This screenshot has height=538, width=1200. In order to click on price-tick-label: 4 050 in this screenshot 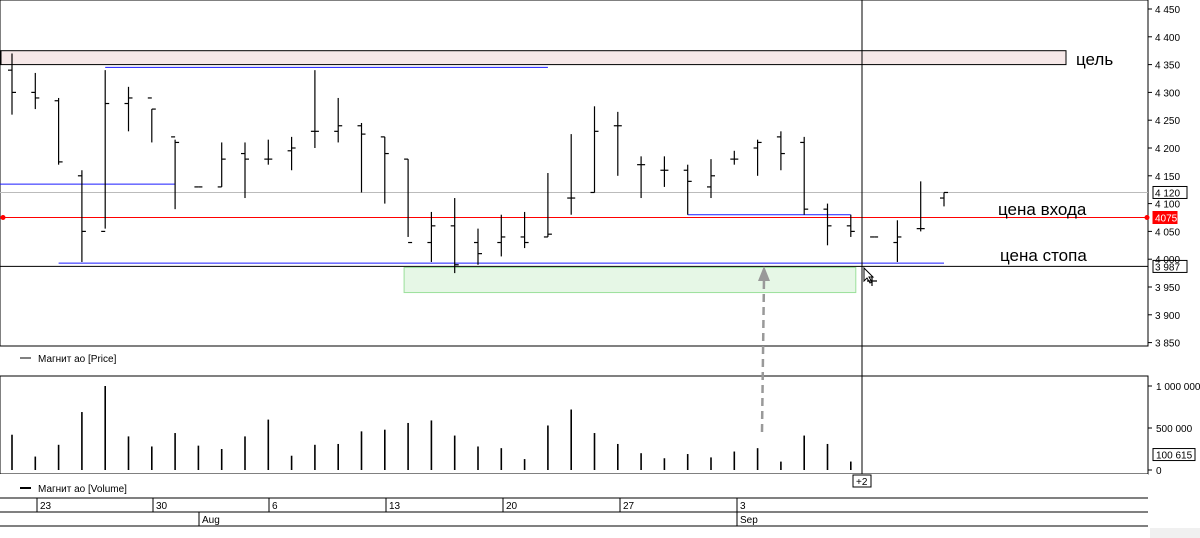, I will do `click(1167, 232)`.